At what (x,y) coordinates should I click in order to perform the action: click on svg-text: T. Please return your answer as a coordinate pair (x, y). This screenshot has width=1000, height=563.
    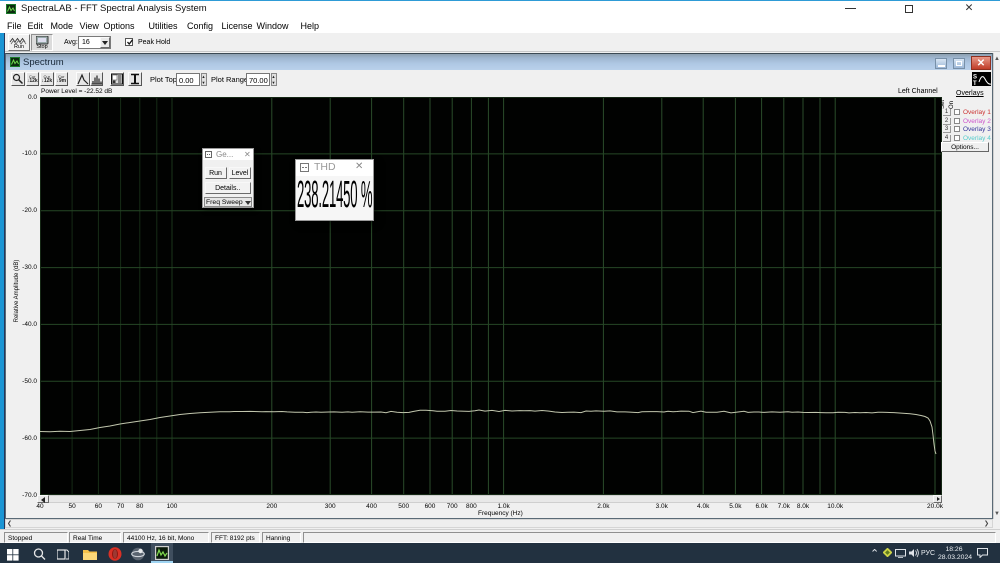
    Looking at the image, I should click on (975, 83).